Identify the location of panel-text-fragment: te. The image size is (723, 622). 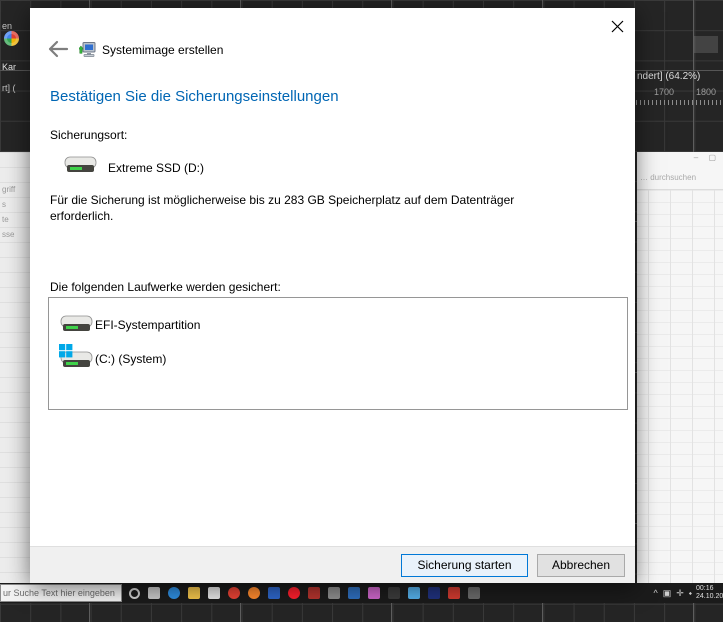
(5, 219).